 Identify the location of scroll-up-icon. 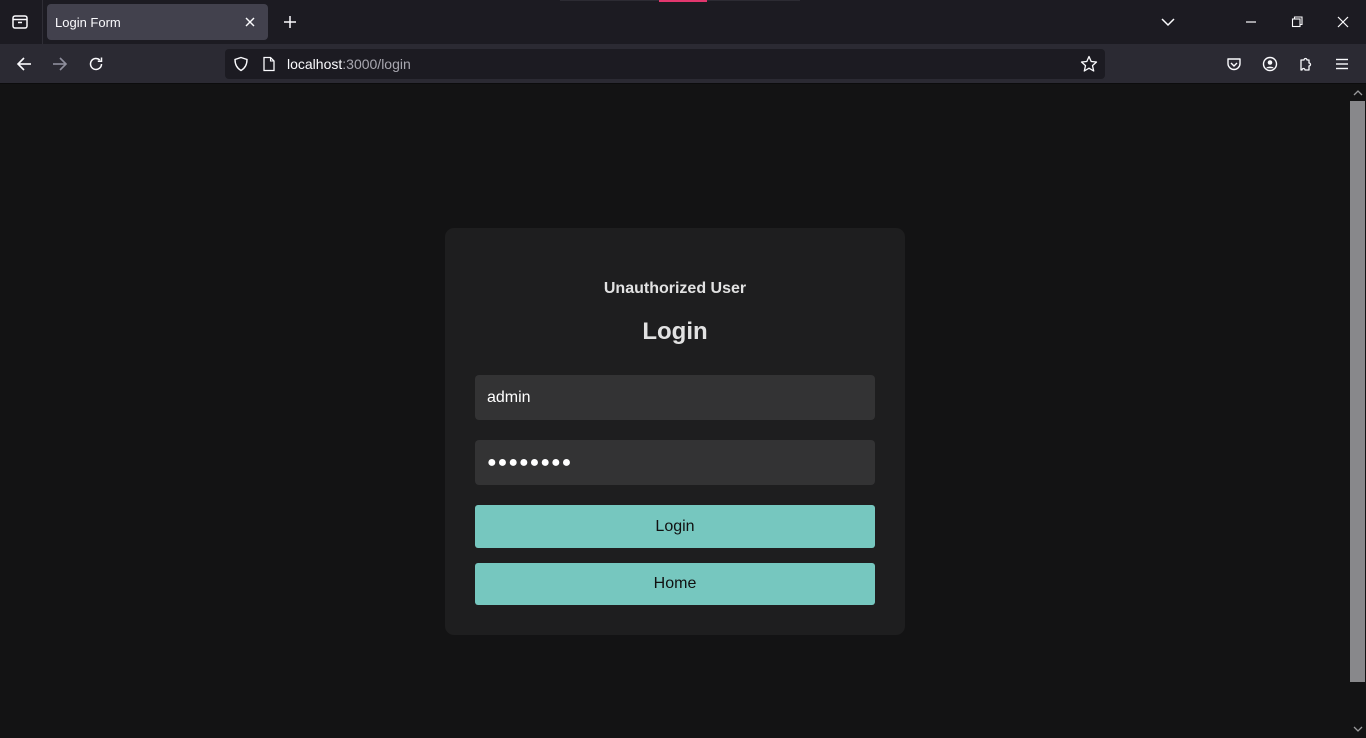
(1358, 93).